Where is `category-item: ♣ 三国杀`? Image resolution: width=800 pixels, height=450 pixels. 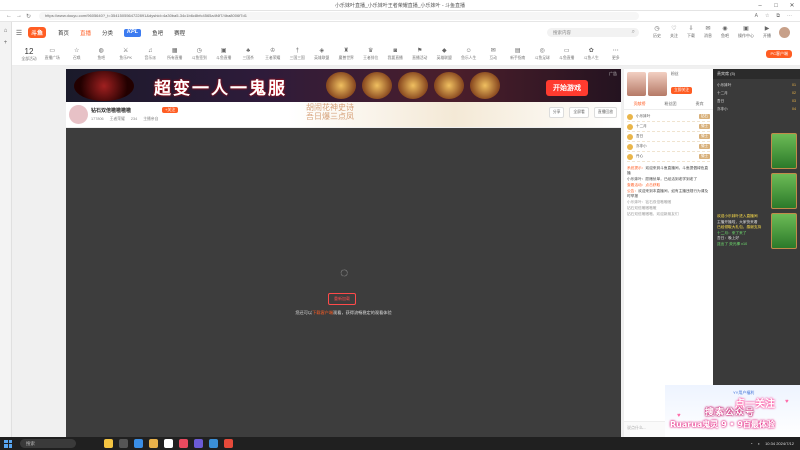
category-item: ♣ 三国杀 is located at coordinates (248, 54).